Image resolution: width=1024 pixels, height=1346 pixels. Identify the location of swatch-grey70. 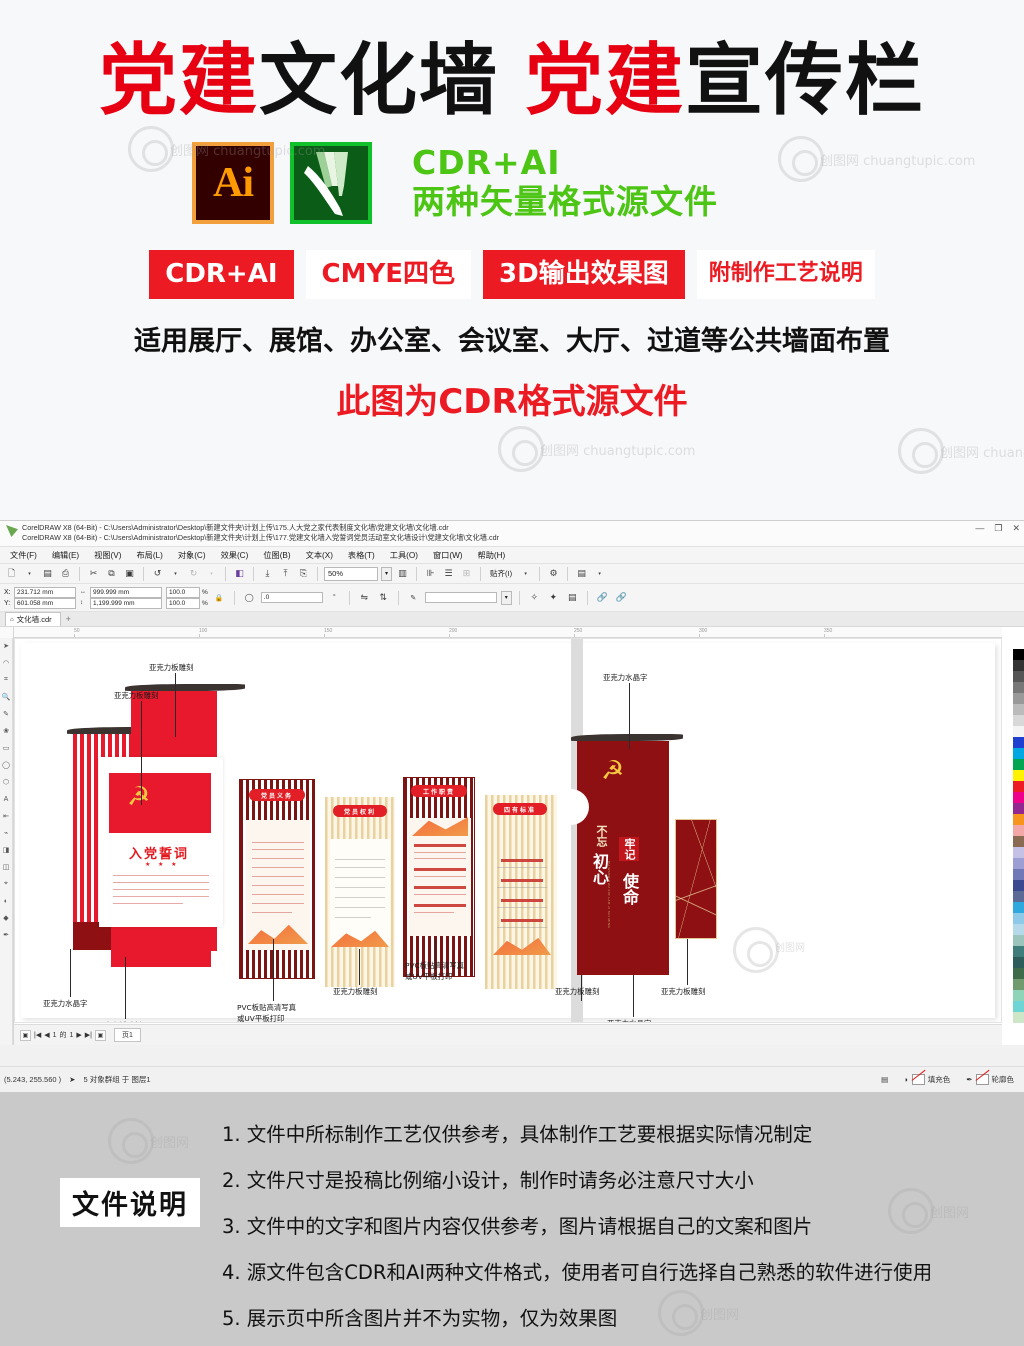
(1018, 676).